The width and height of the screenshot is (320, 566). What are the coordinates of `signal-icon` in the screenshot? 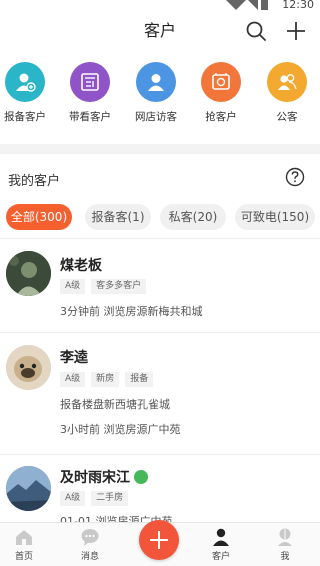 It's located at (247, 5).